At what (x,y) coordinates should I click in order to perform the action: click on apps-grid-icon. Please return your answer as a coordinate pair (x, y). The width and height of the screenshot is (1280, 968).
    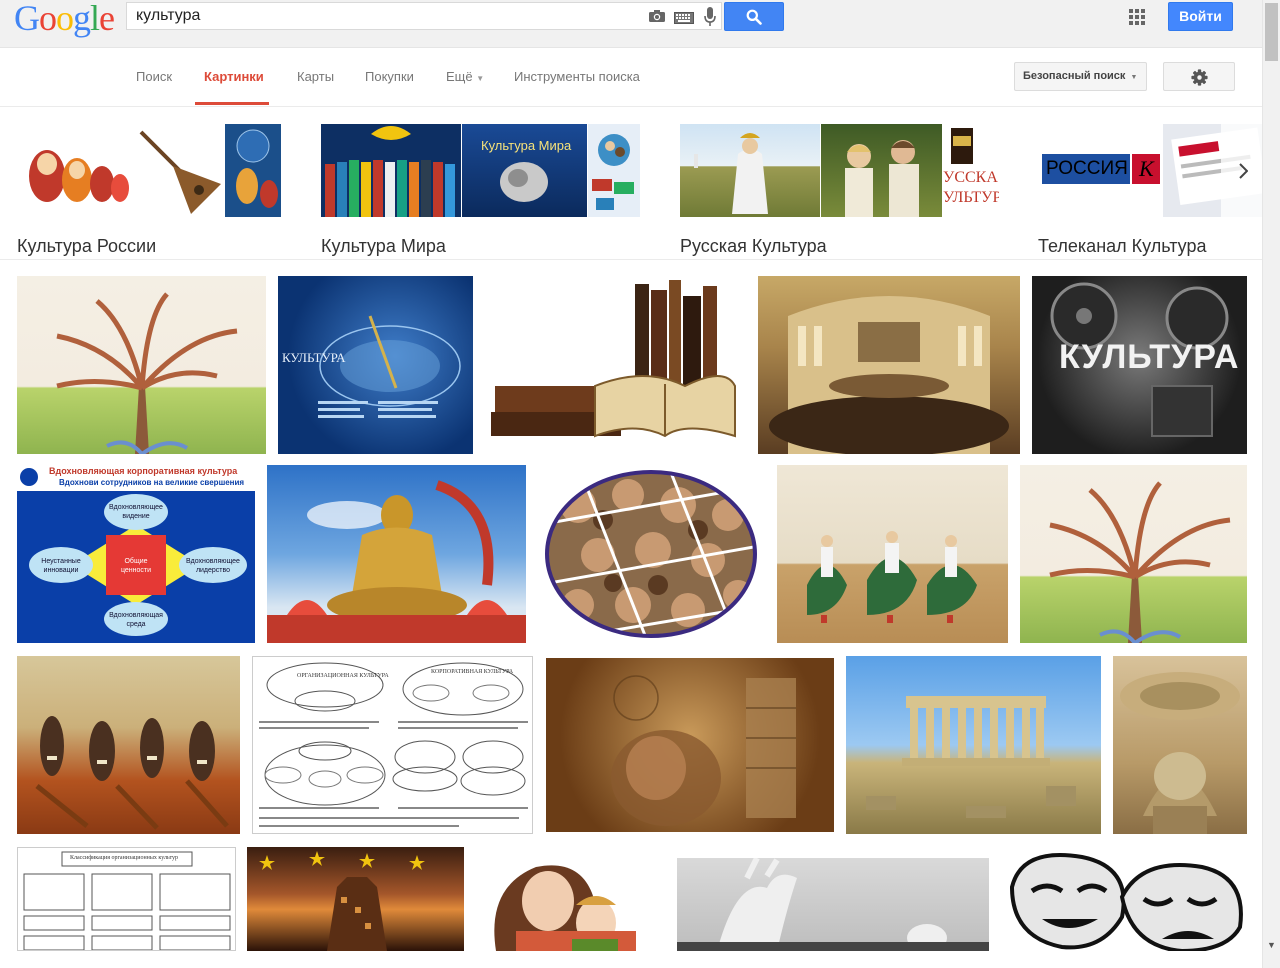
    Looking at the image, I should click on (1137, 17).